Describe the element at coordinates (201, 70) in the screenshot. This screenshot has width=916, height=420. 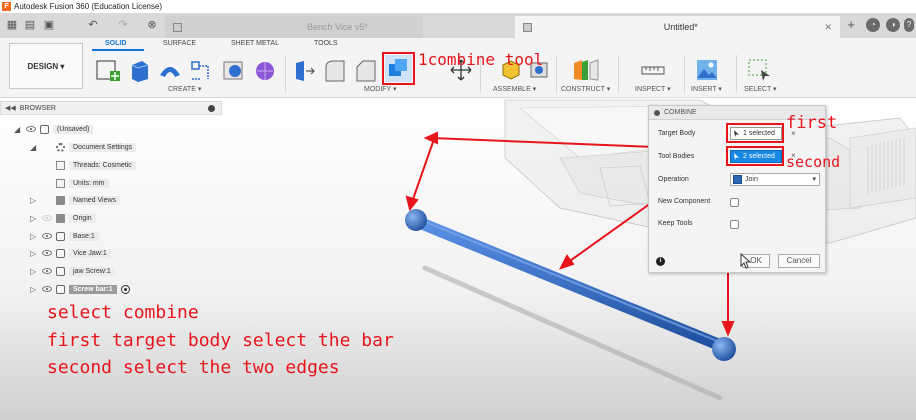
I see `sweep-icon` at that location.